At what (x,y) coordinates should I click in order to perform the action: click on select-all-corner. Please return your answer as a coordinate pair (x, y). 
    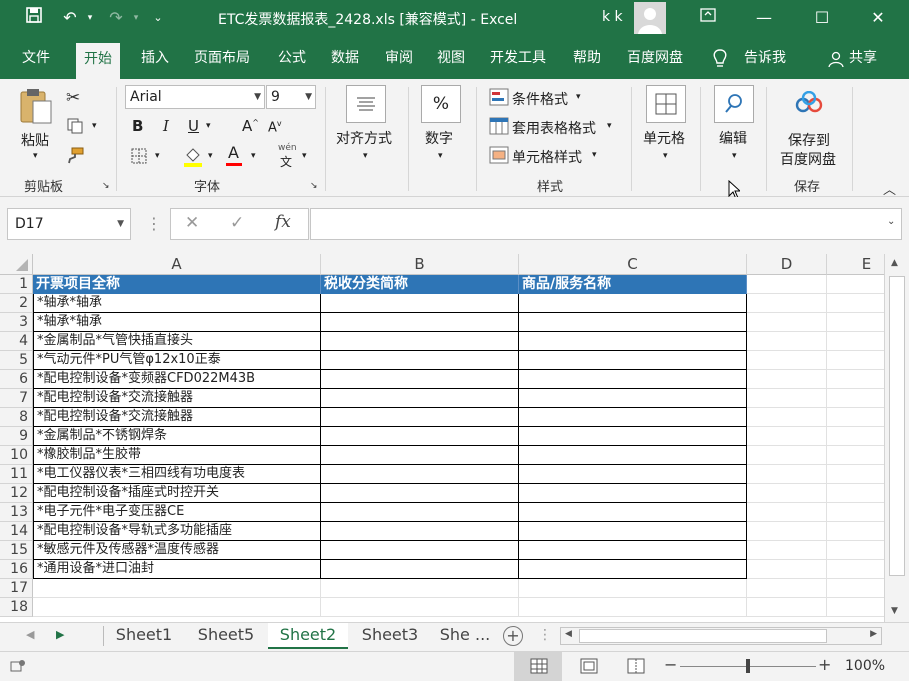
    Looking at the image, I should click on (16, 264).